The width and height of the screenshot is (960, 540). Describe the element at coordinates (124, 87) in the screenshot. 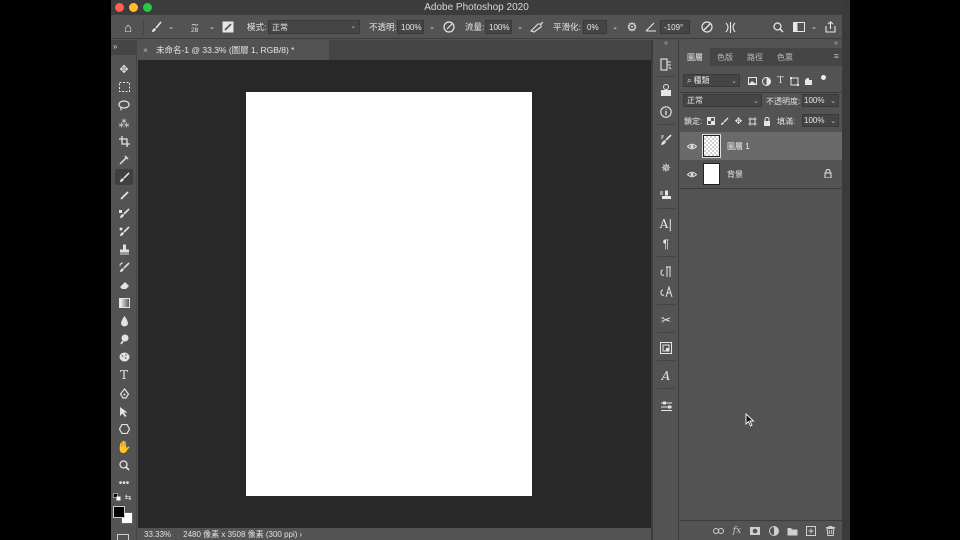

I see `marquee-tool-icon` at that location.